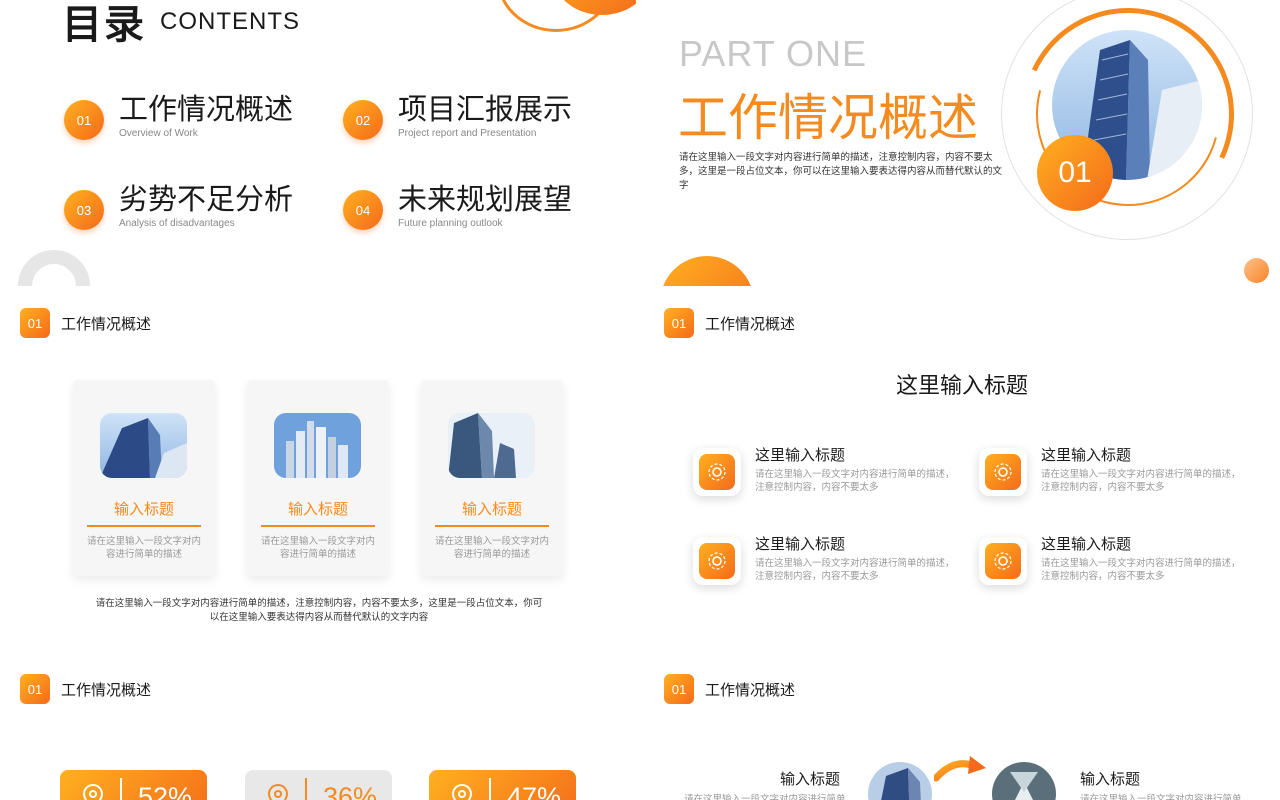 Image resolution: width=1280 pixels, height=800 pixels. Describe the element at coordinates (773, 53) in the screenshot. I see `part-label: PART ONE` at that location.